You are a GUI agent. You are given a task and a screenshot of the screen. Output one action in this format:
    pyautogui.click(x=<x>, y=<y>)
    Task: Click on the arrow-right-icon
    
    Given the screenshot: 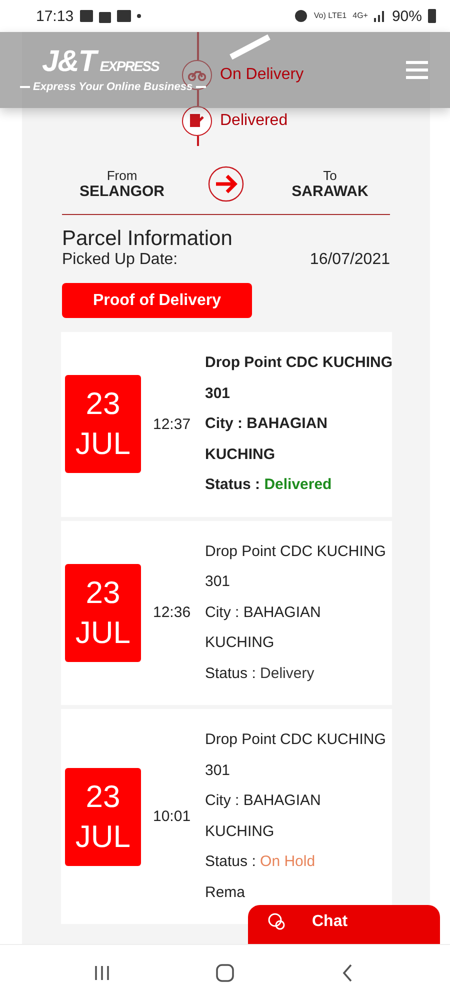 What is the action you would take?
    pyautogui.click(x=226, y=184)
    